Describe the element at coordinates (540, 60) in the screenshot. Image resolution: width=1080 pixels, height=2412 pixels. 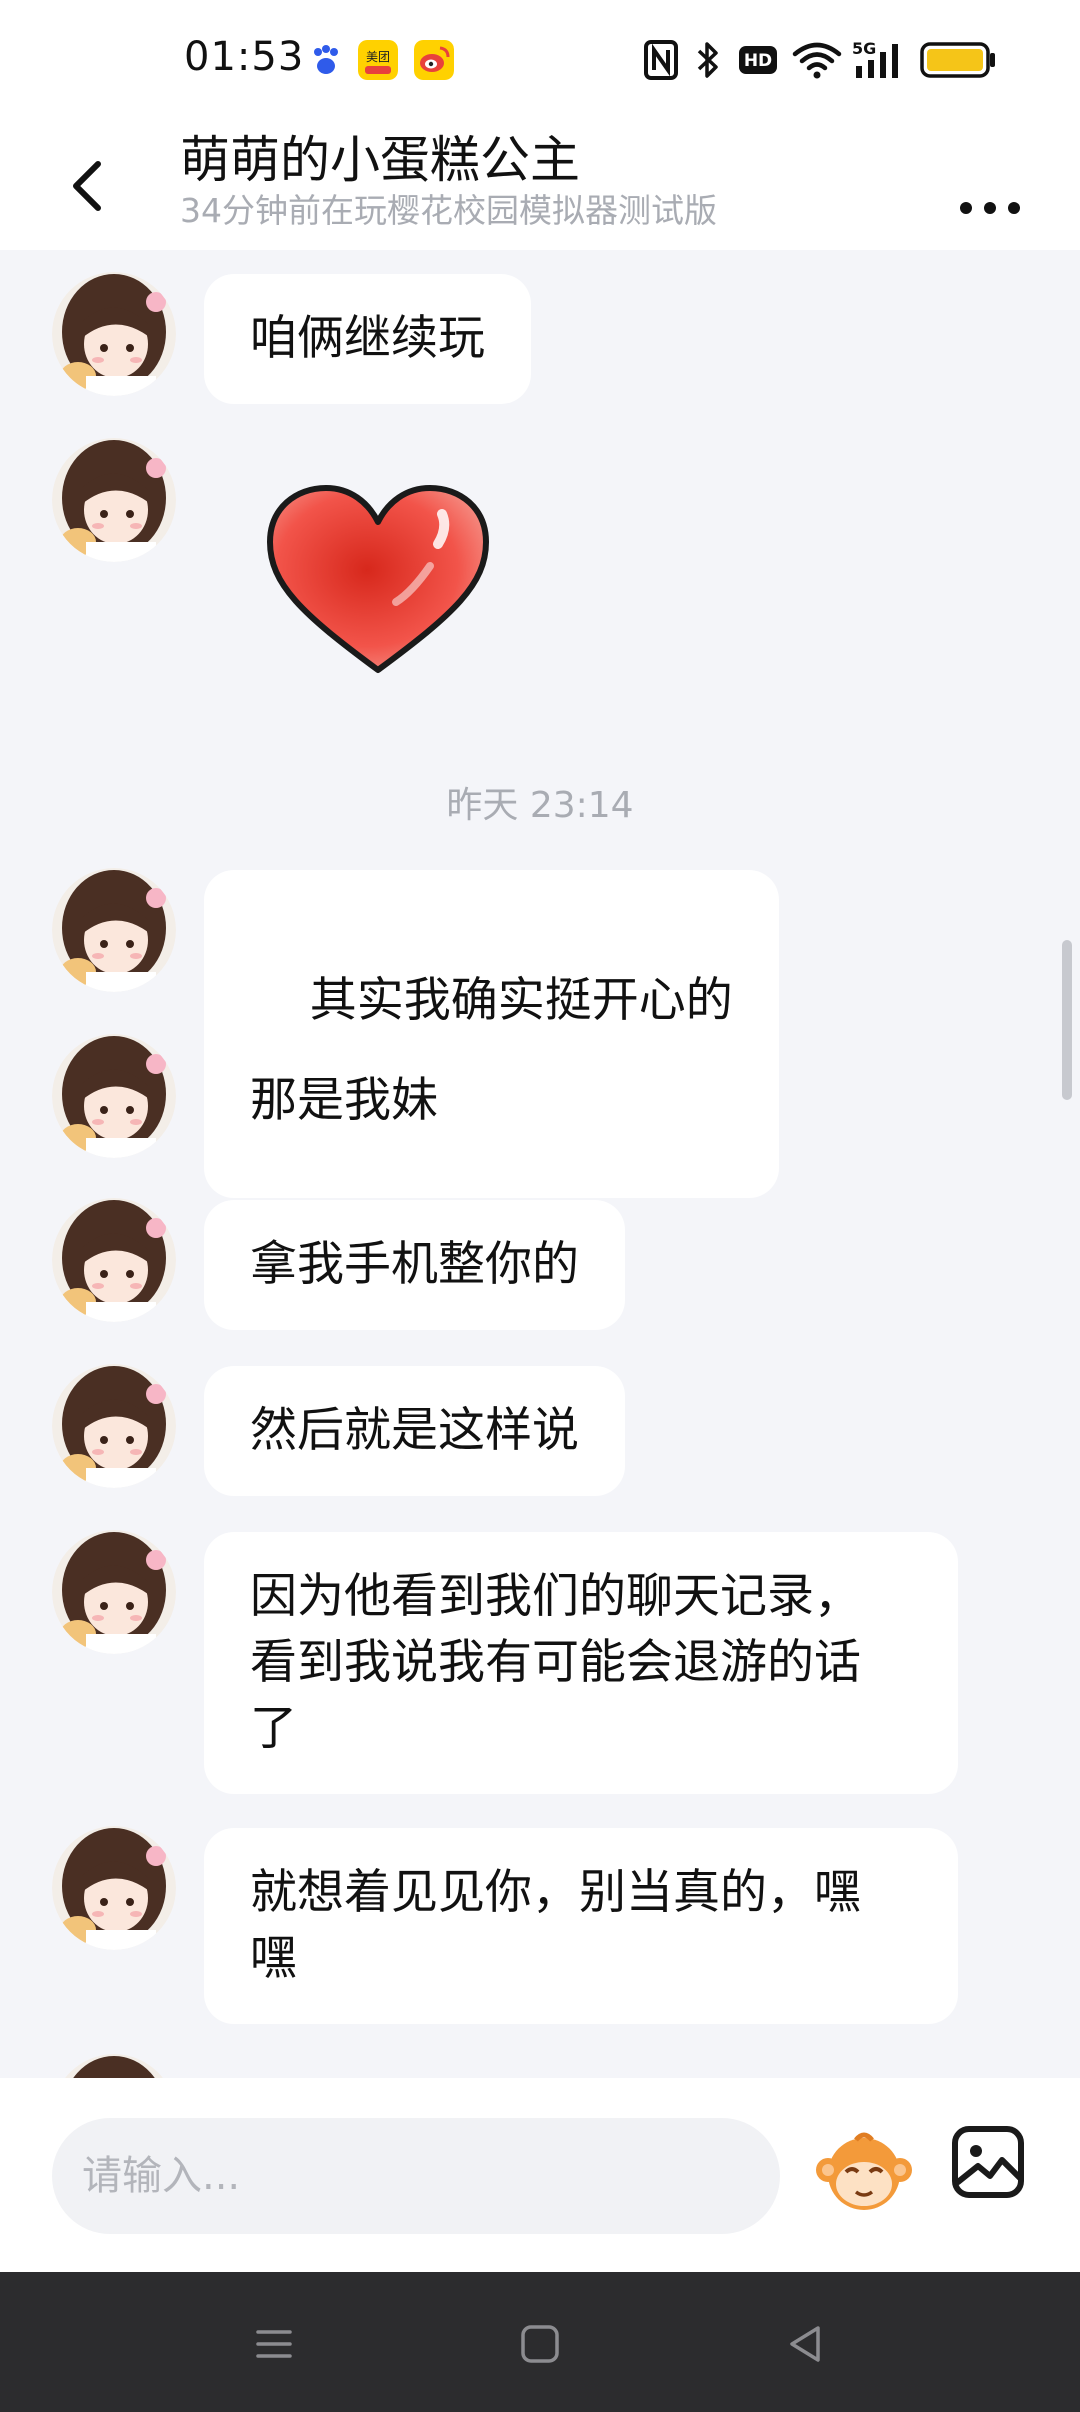
I see `status-bar: 01:53 美团 HD 5G` at that location.